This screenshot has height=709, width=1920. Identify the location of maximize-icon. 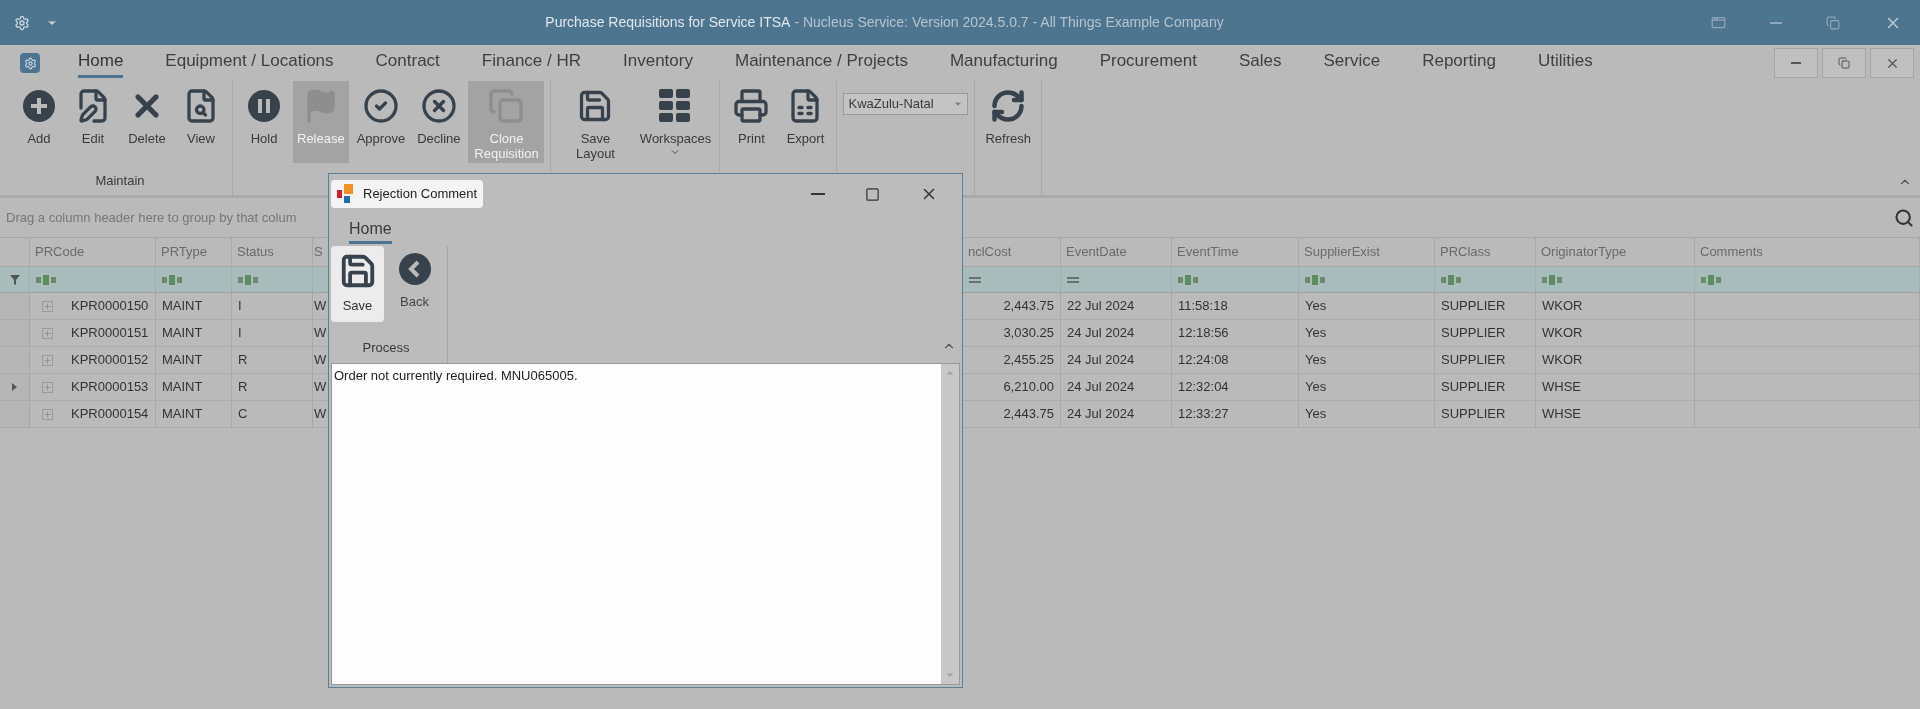
(872, 194).